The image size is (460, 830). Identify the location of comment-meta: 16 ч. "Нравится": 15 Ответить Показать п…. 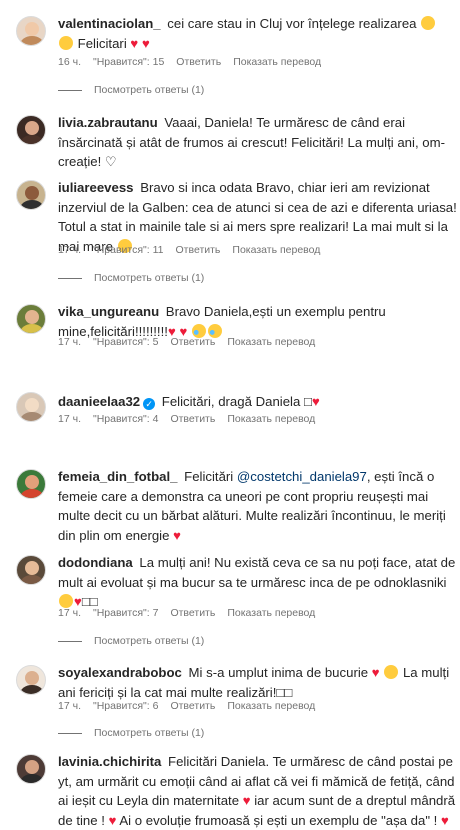
(189, 62).